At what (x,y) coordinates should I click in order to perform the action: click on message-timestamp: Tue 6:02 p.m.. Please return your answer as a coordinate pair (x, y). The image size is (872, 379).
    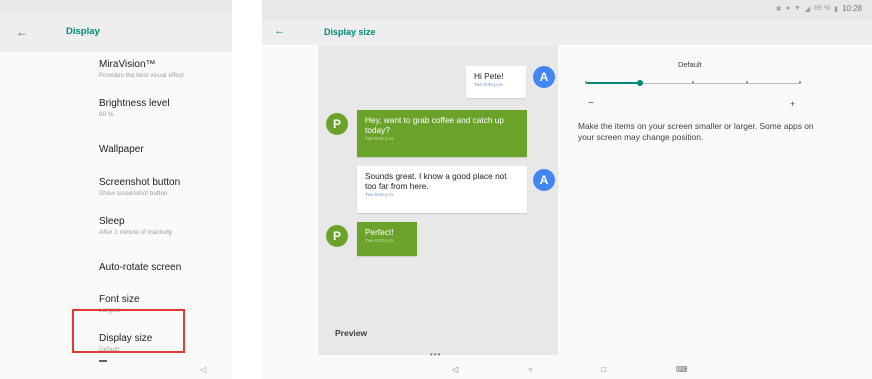
    Looking at the image, I should click on (380, 195).